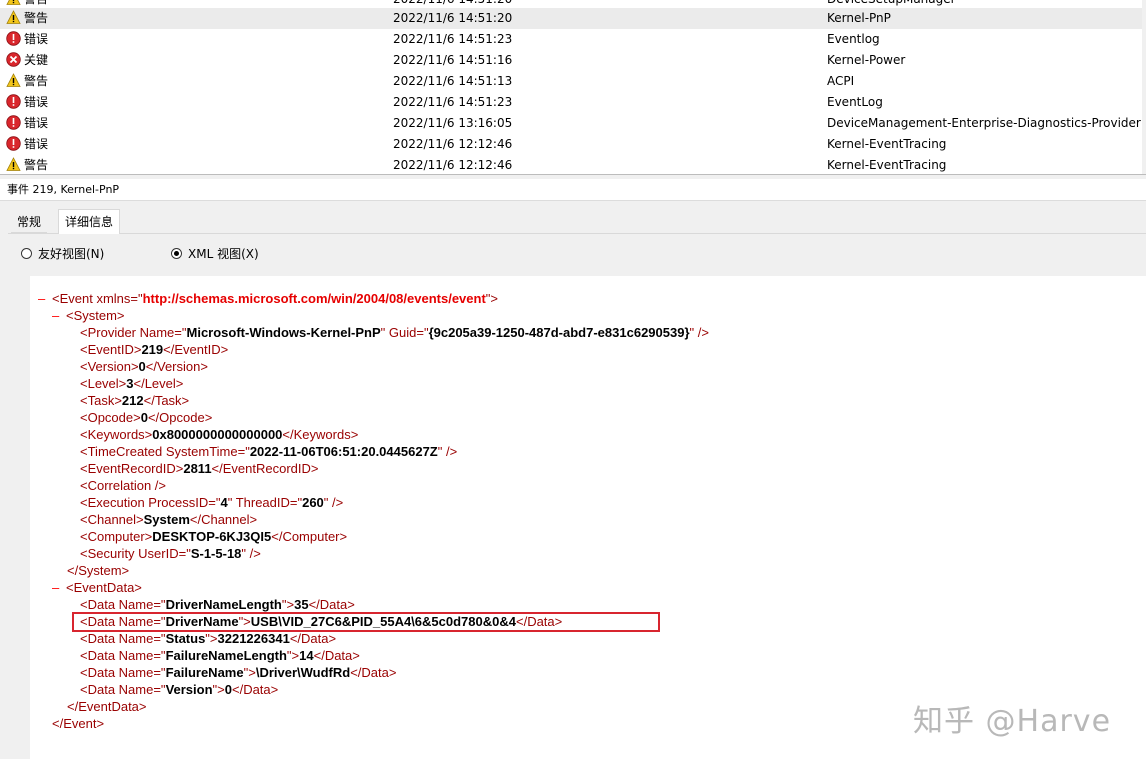 The image size is (1146, 759). Describe the element at coordinates (179, 689) in the screenshot. I see `xml-data-item: <Data Name="Version">0</Data>` at that location.